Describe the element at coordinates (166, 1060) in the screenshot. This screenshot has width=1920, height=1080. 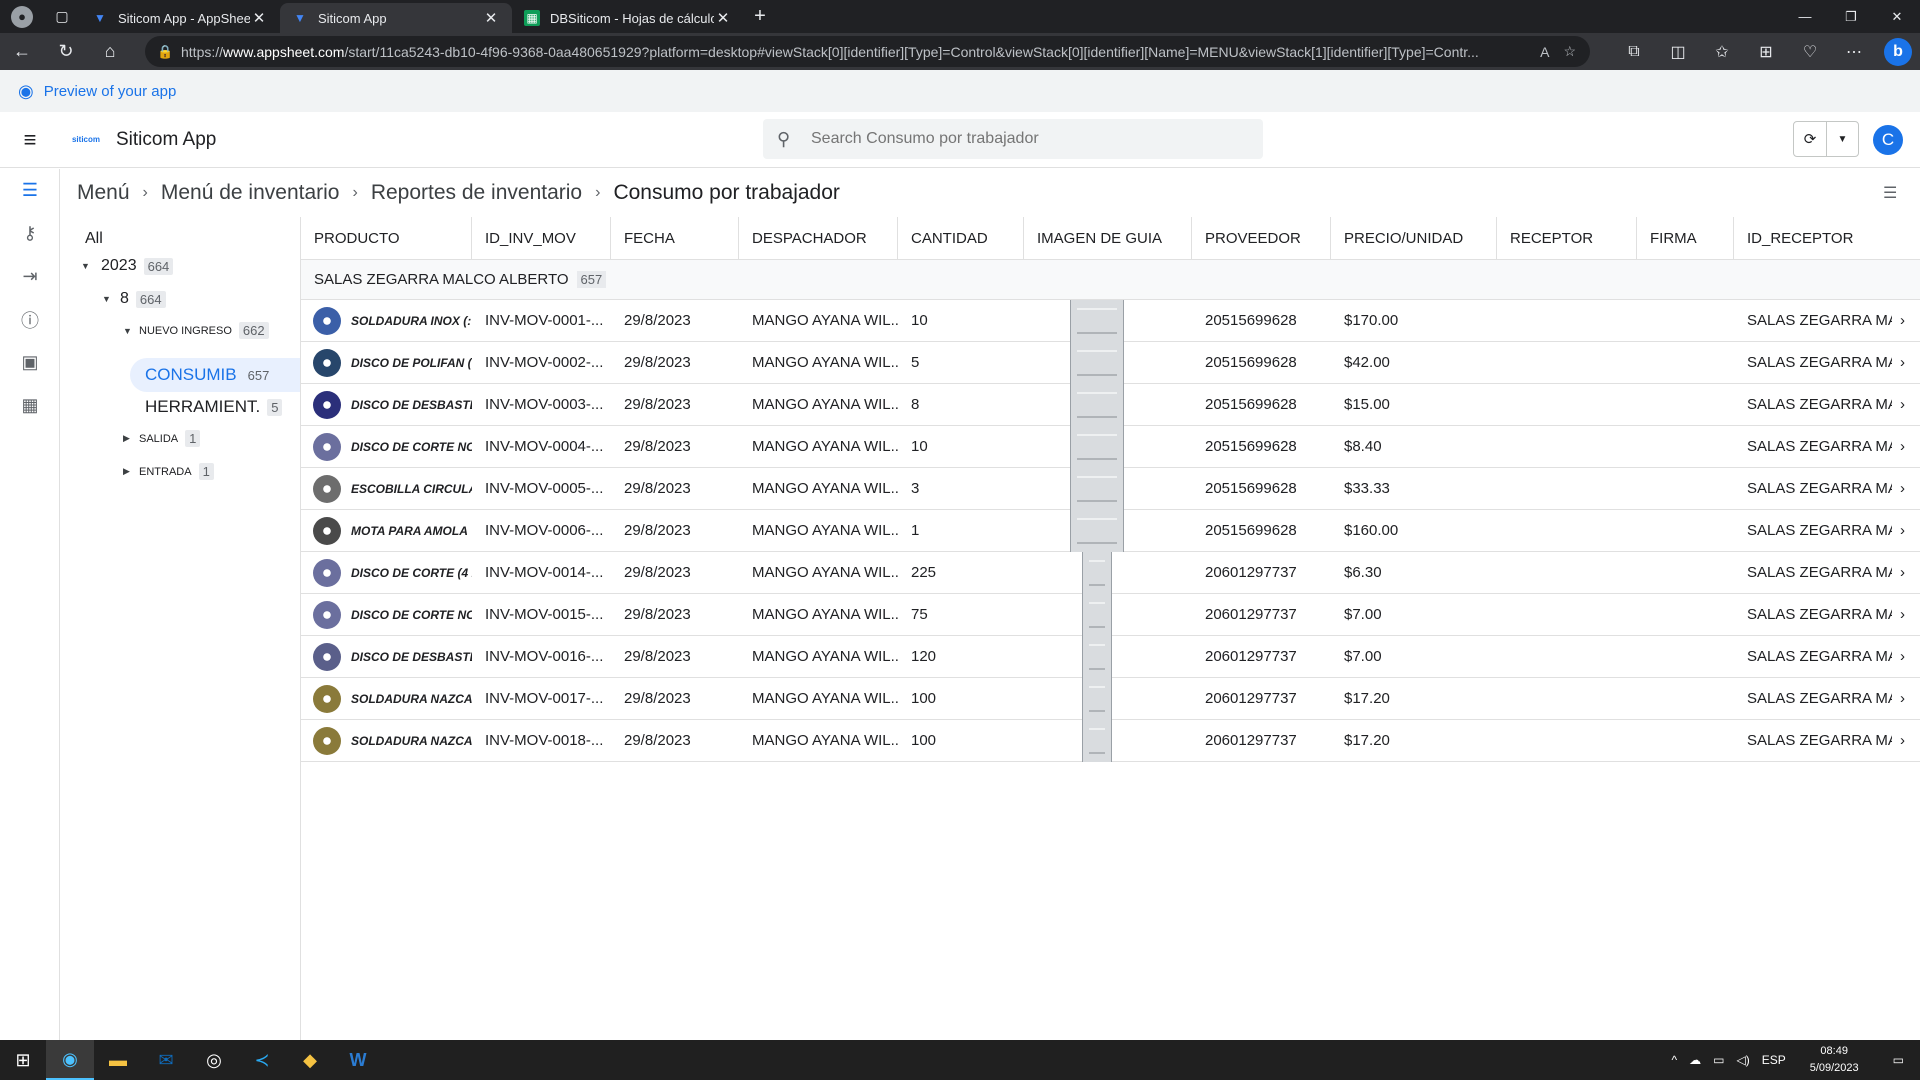
I see `outlook-icon: ✉` at that location.